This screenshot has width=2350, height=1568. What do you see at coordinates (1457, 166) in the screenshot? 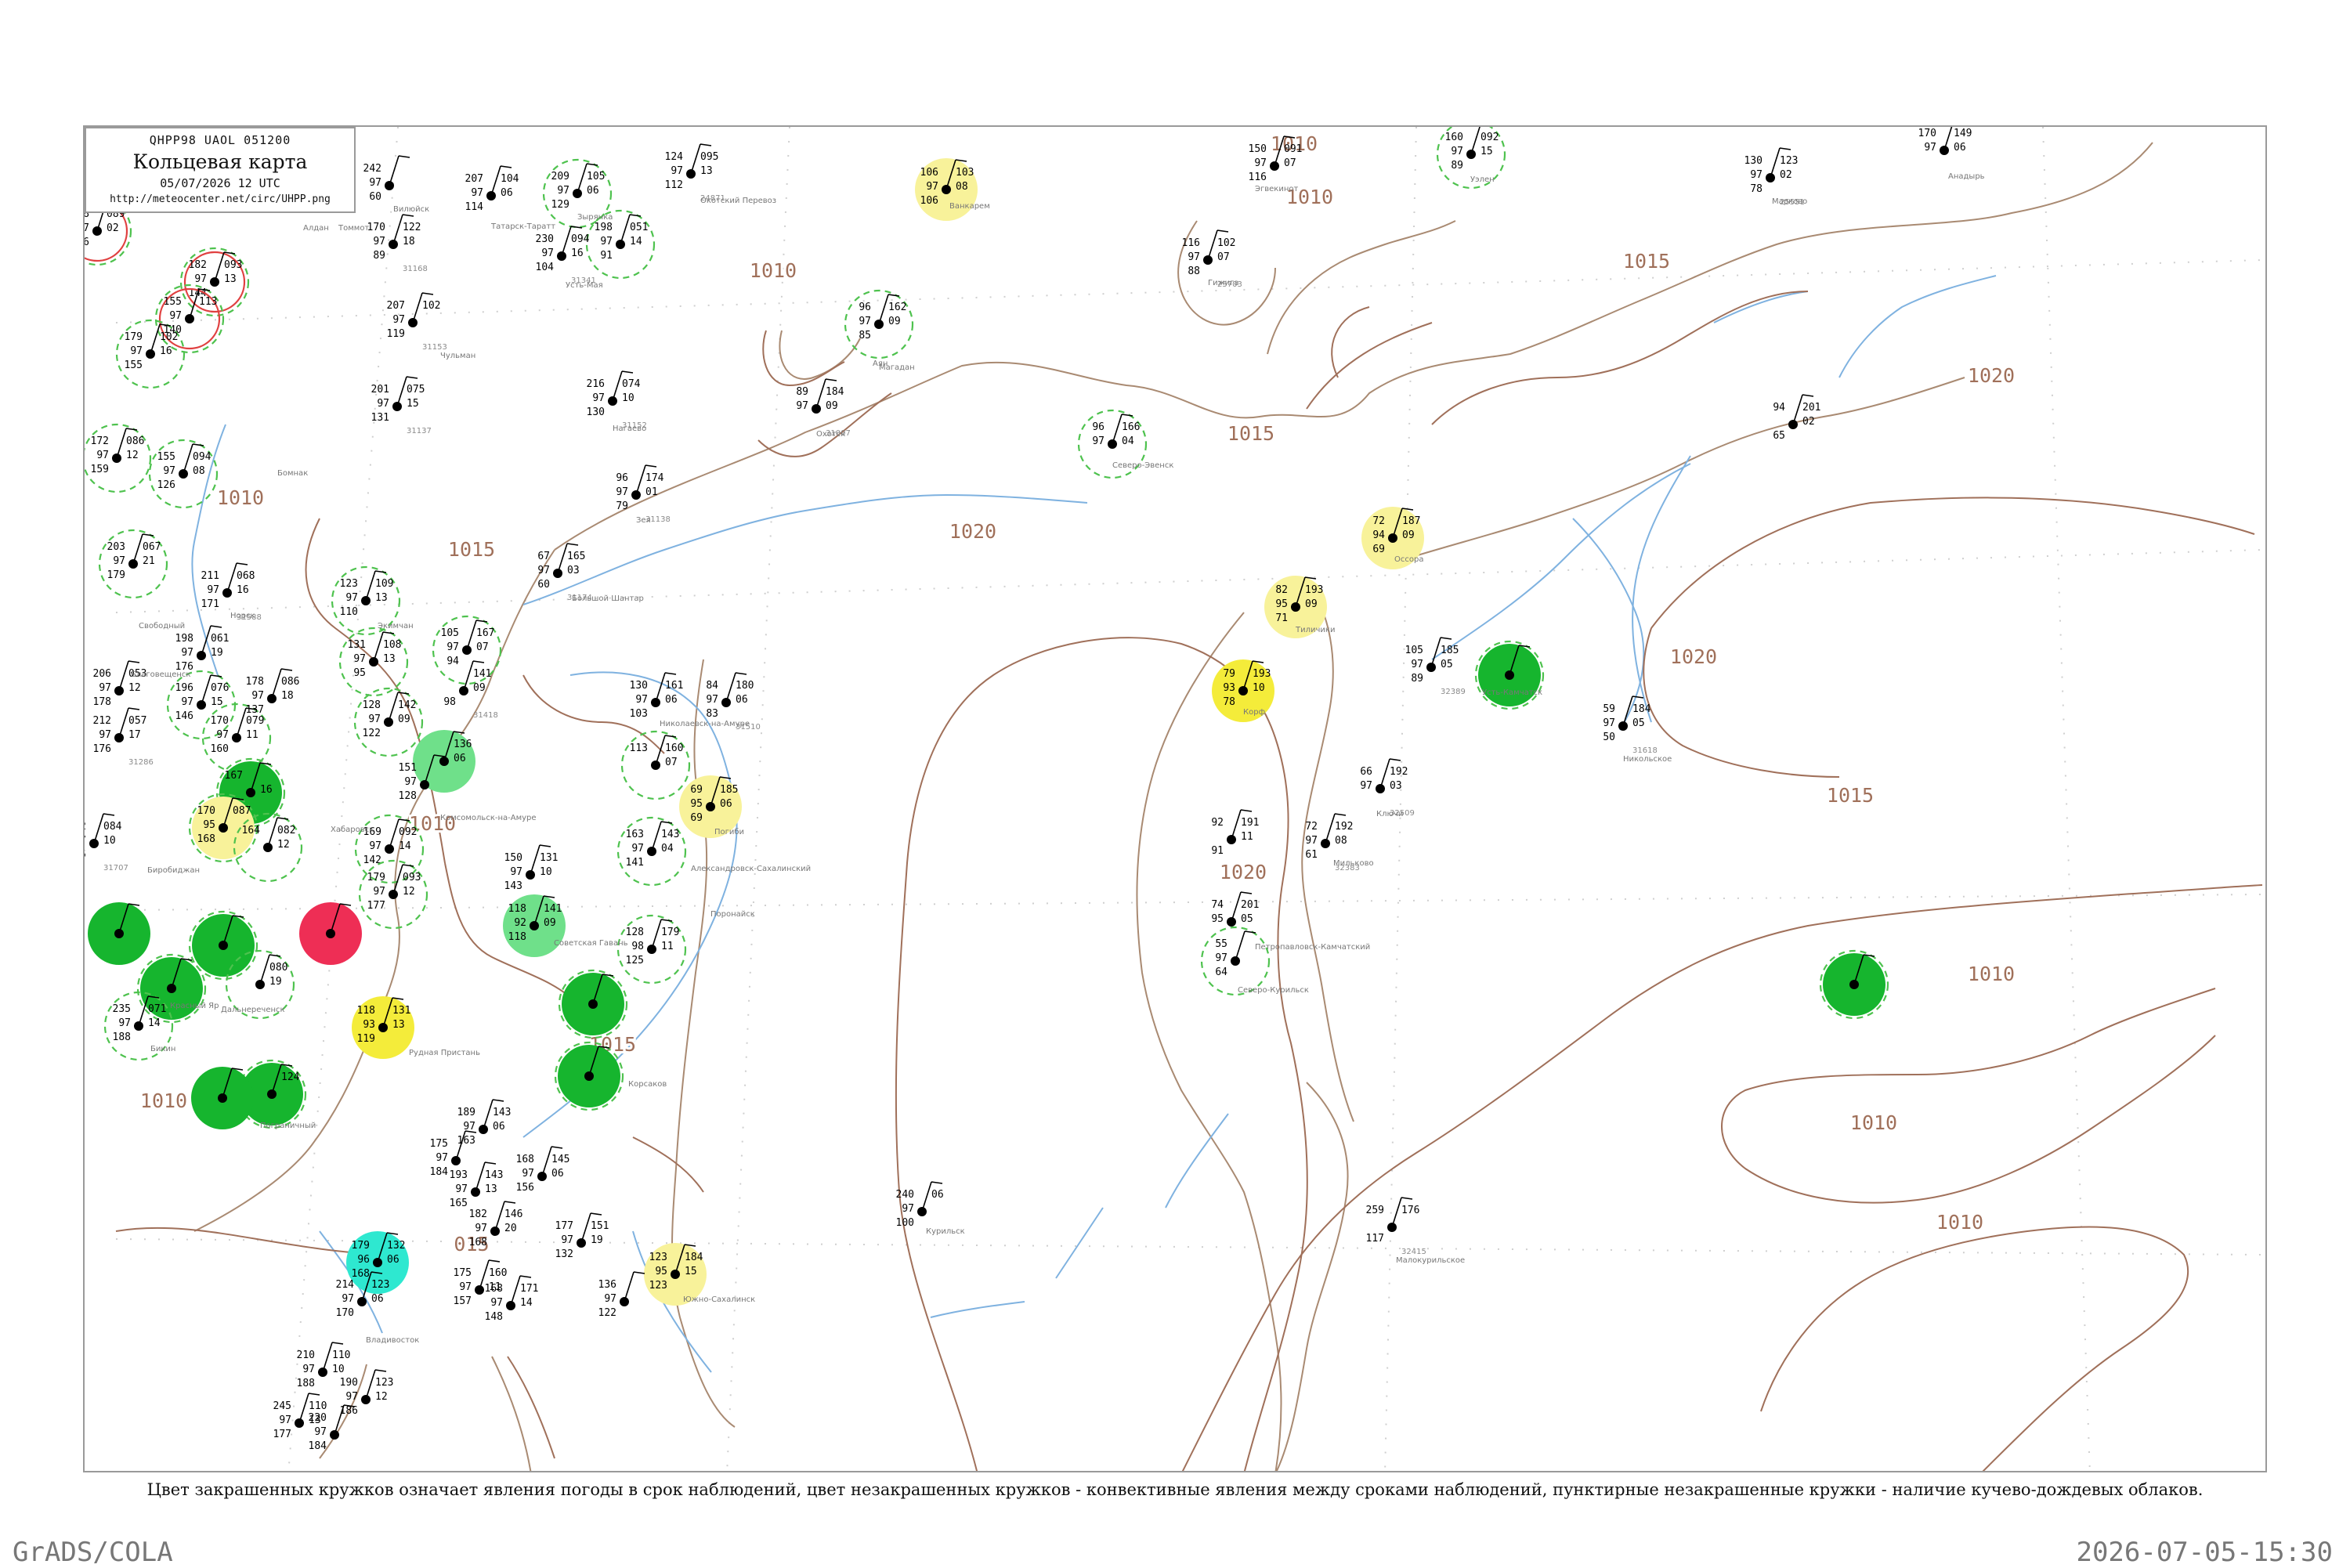
I see `station-value: 89` at bounding box center [1457, 166].